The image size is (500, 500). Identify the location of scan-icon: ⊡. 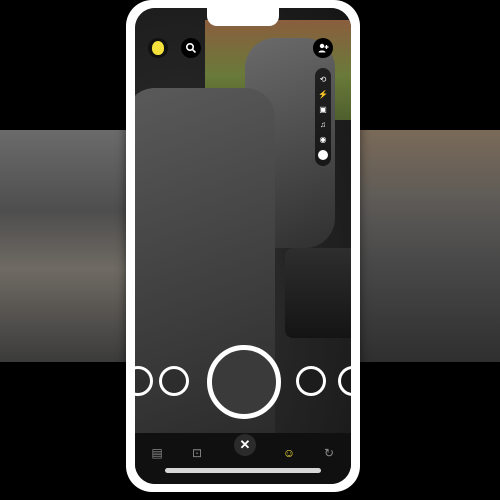
(197, 453).